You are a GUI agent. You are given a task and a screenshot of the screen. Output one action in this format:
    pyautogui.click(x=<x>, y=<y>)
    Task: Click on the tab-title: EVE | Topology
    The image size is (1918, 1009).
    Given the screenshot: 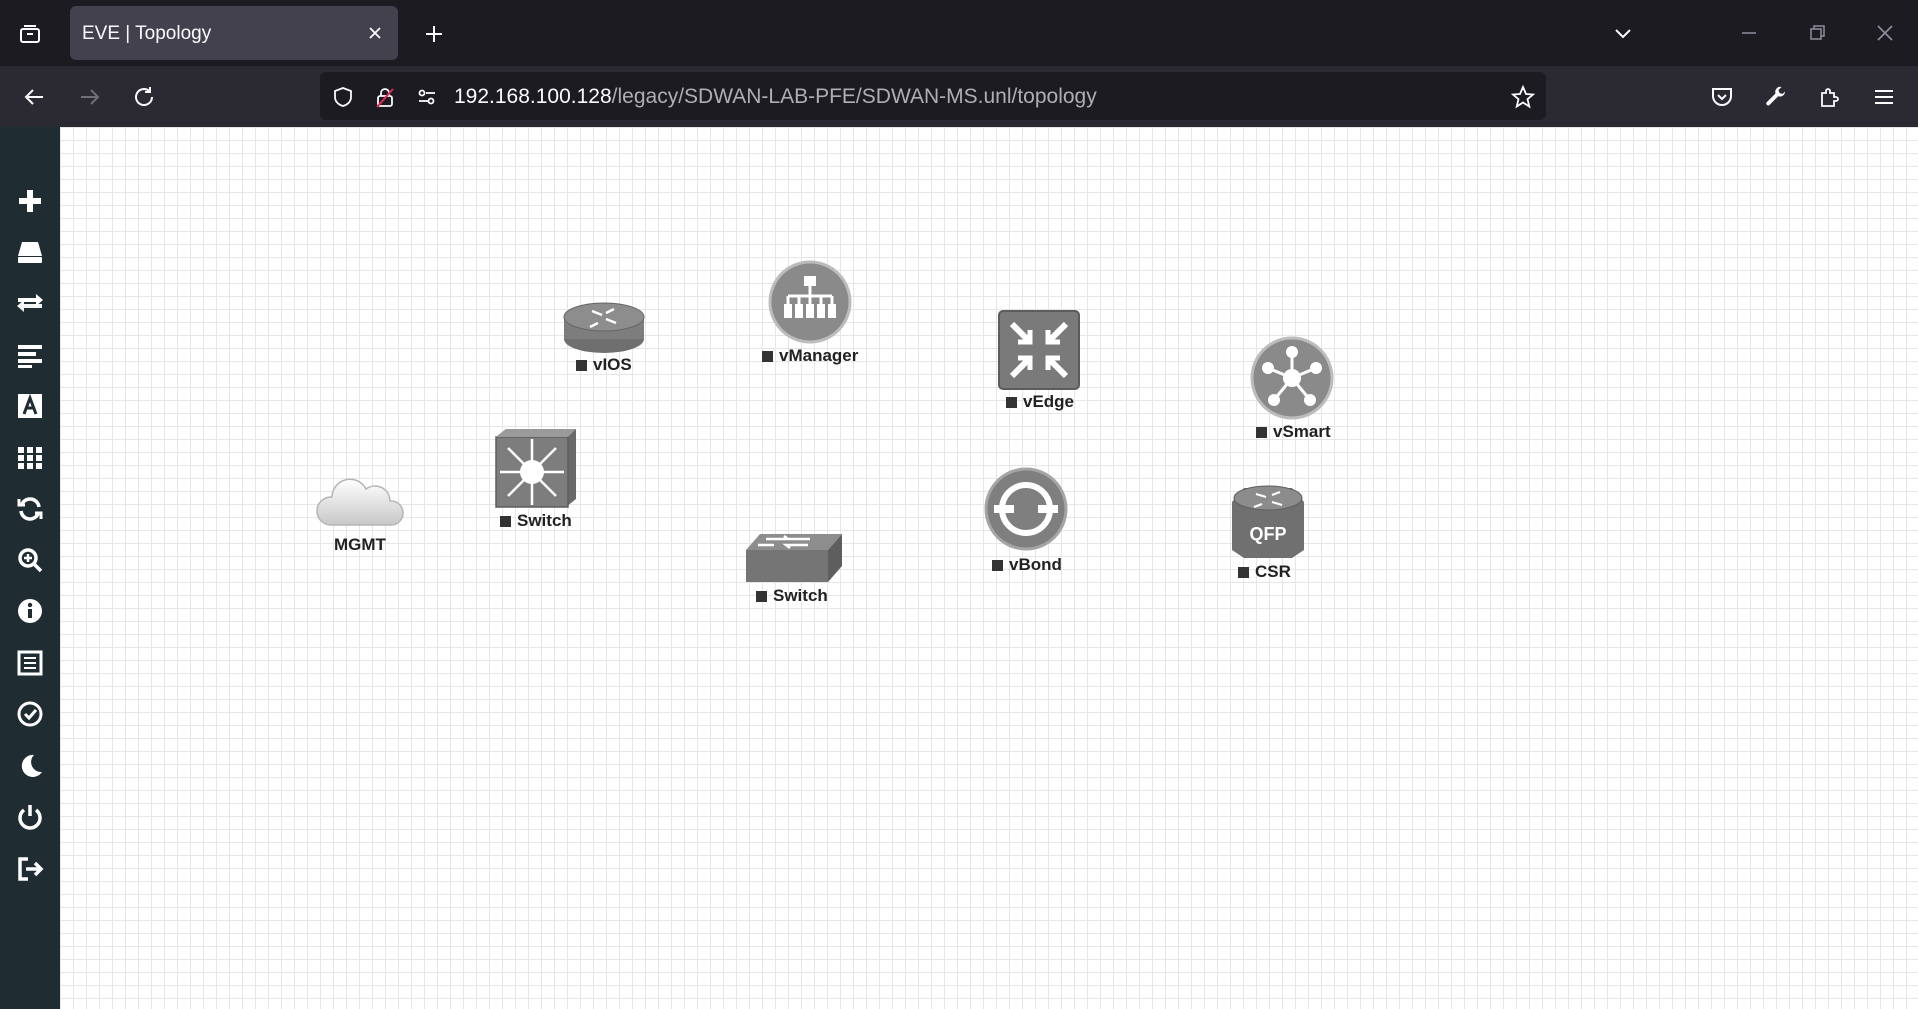 What is the action you would take?
    pyautogui.click(x=147, y=33)
    